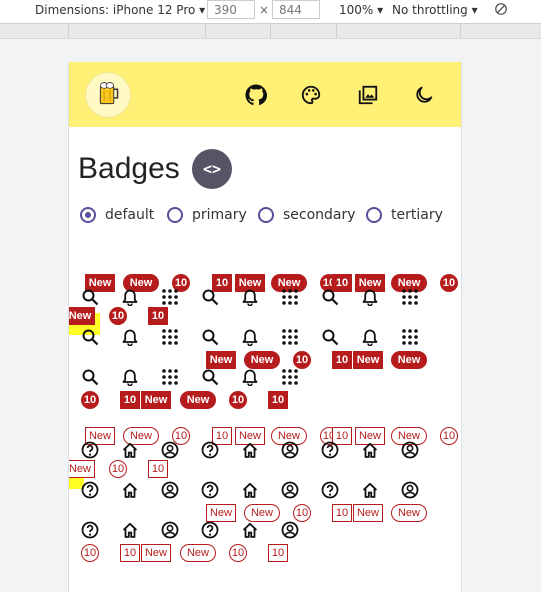 This screenshot has width=541, height=592. What do you see at coordinates (231, 9) in the screenshot?
I see `width-input: 390` at bounding box center [231, 9].